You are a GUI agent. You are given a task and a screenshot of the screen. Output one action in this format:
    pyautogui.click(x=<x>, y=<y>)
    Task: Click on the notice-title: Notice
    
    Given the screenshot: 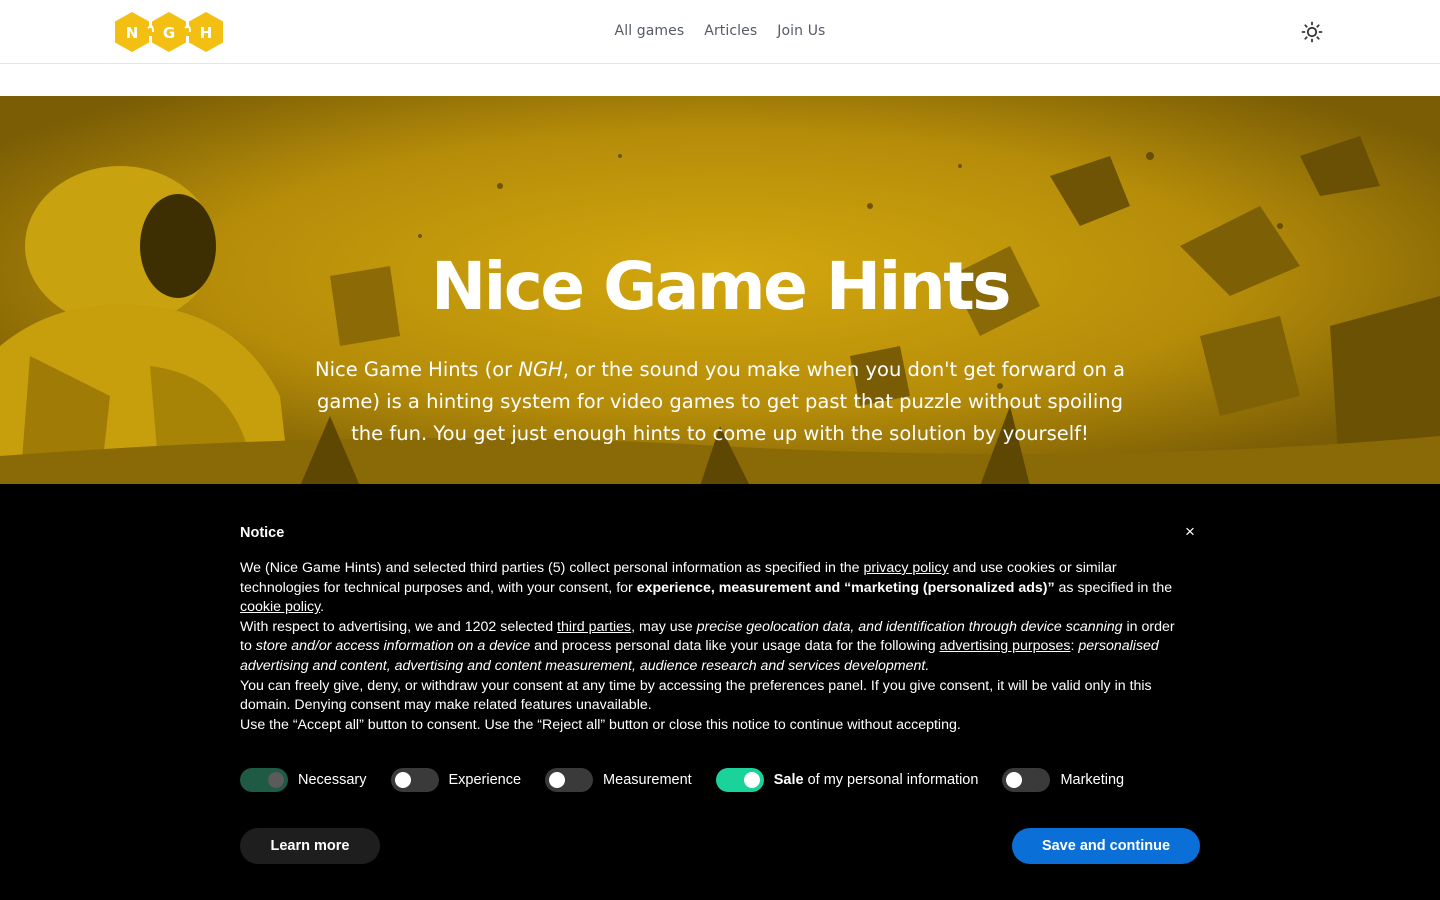 What is the action you would take?
    pyautogui.click(x=262, y=533)
    